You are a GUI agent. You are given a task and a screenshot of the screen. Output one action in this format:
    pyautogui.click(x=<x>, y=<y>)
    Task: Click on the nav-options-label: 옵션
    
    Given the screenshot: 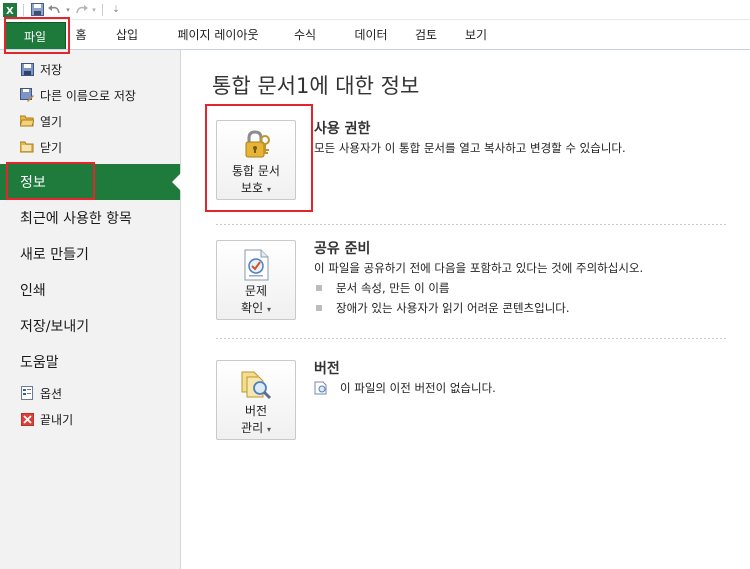 What is the action you would take?
    pyautogui.click(x=51, y=393)
    